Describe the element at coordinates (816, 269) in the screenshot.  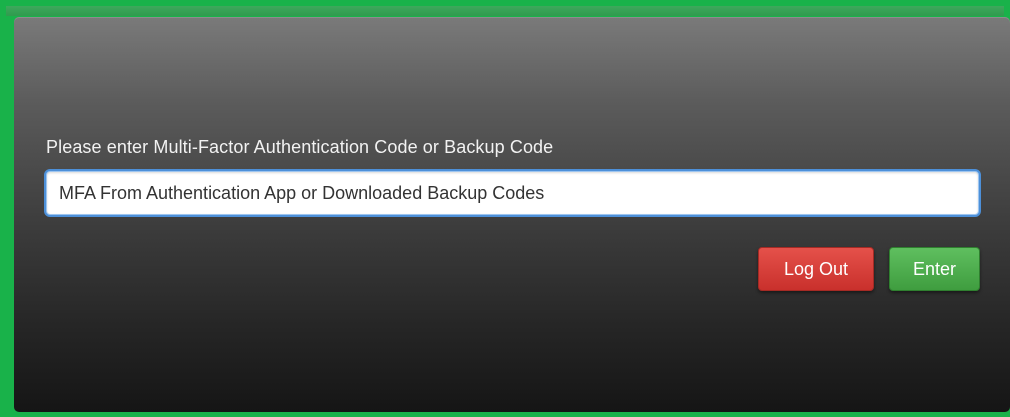
I see `logout-button: Log Out` at that location.